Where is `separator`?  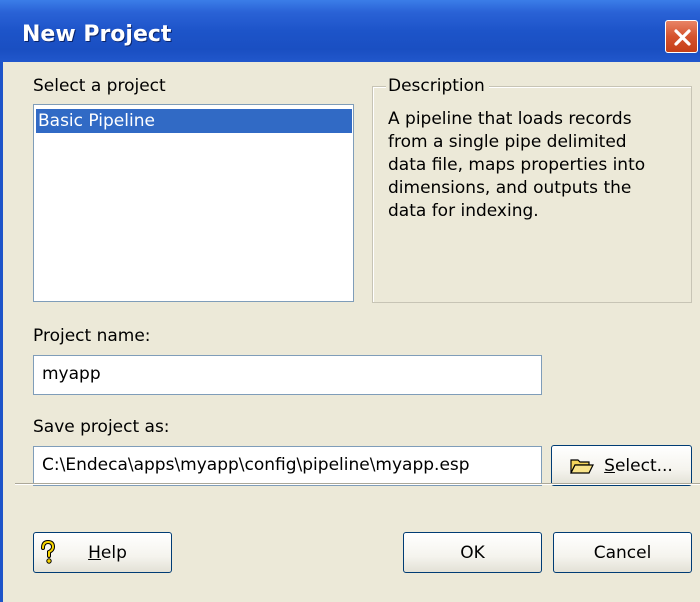 separator is located at coordinates (357, 484).